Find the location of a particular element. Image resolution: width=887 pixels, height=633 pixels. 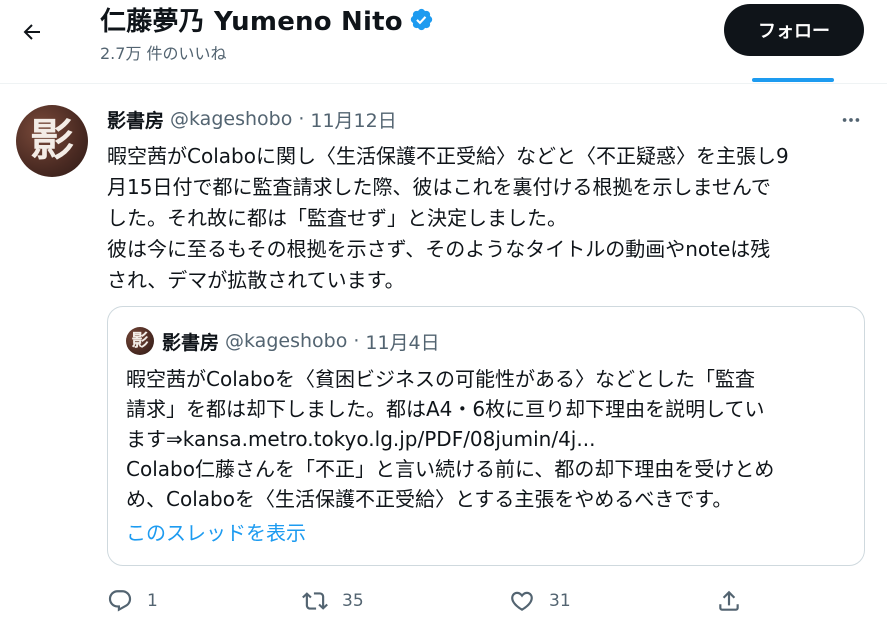

more-icon is located at coordinates (851, 120).